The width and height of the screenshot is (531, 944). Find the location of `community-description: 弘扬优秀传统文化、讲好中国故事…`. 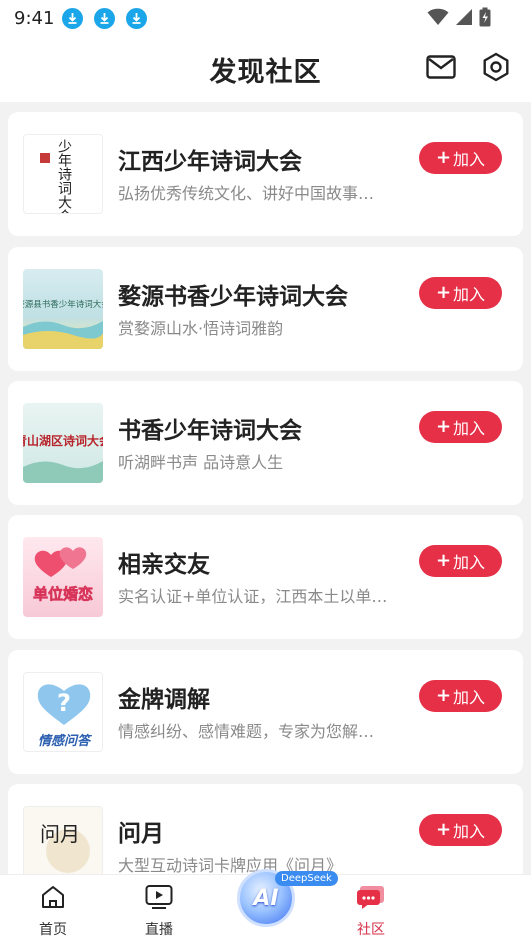

community-description: 弘扬优秀传统文化、讲好中国故事… is located at coordinates (246, 193).